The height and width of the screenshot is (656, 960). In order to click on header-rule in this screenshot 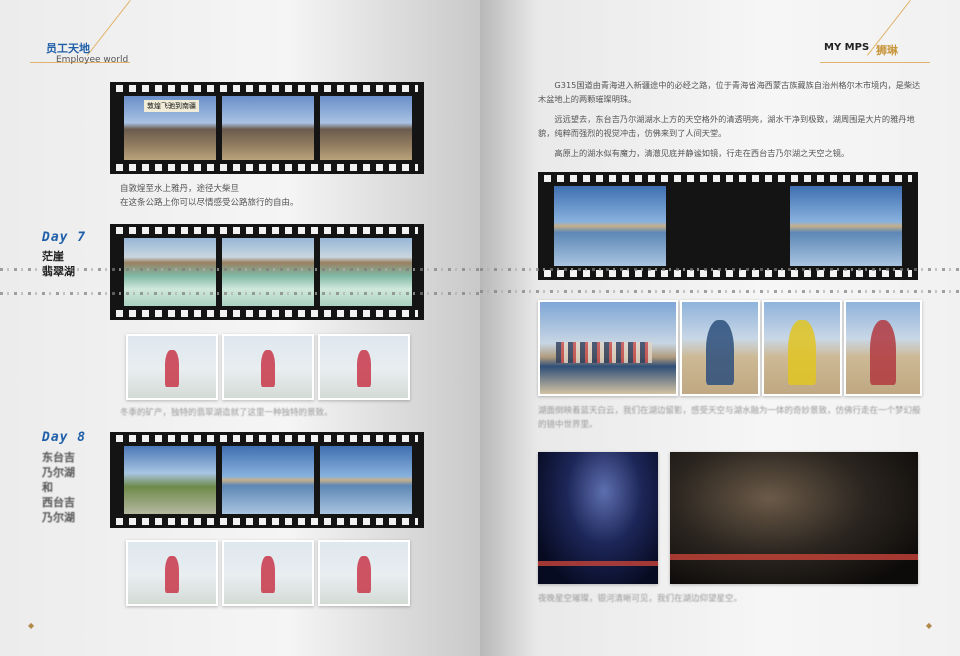, I will do `click(875, 62)`.